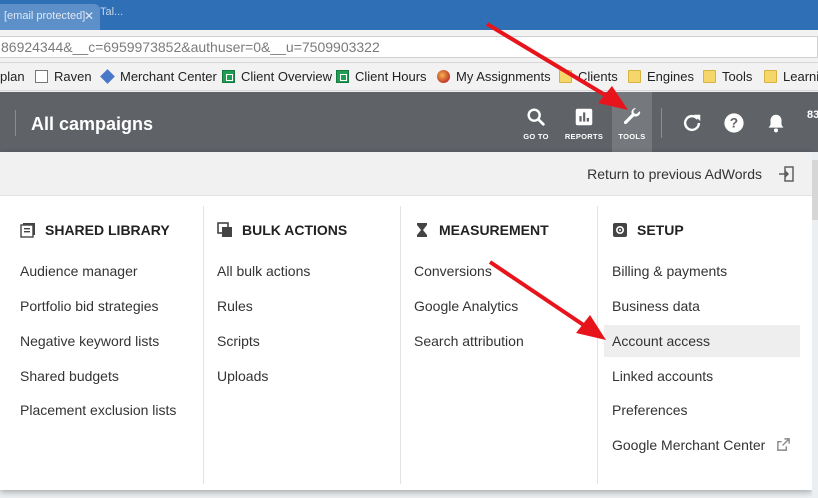  I want to click on reports-button: REPORTS, so click(584, 122).